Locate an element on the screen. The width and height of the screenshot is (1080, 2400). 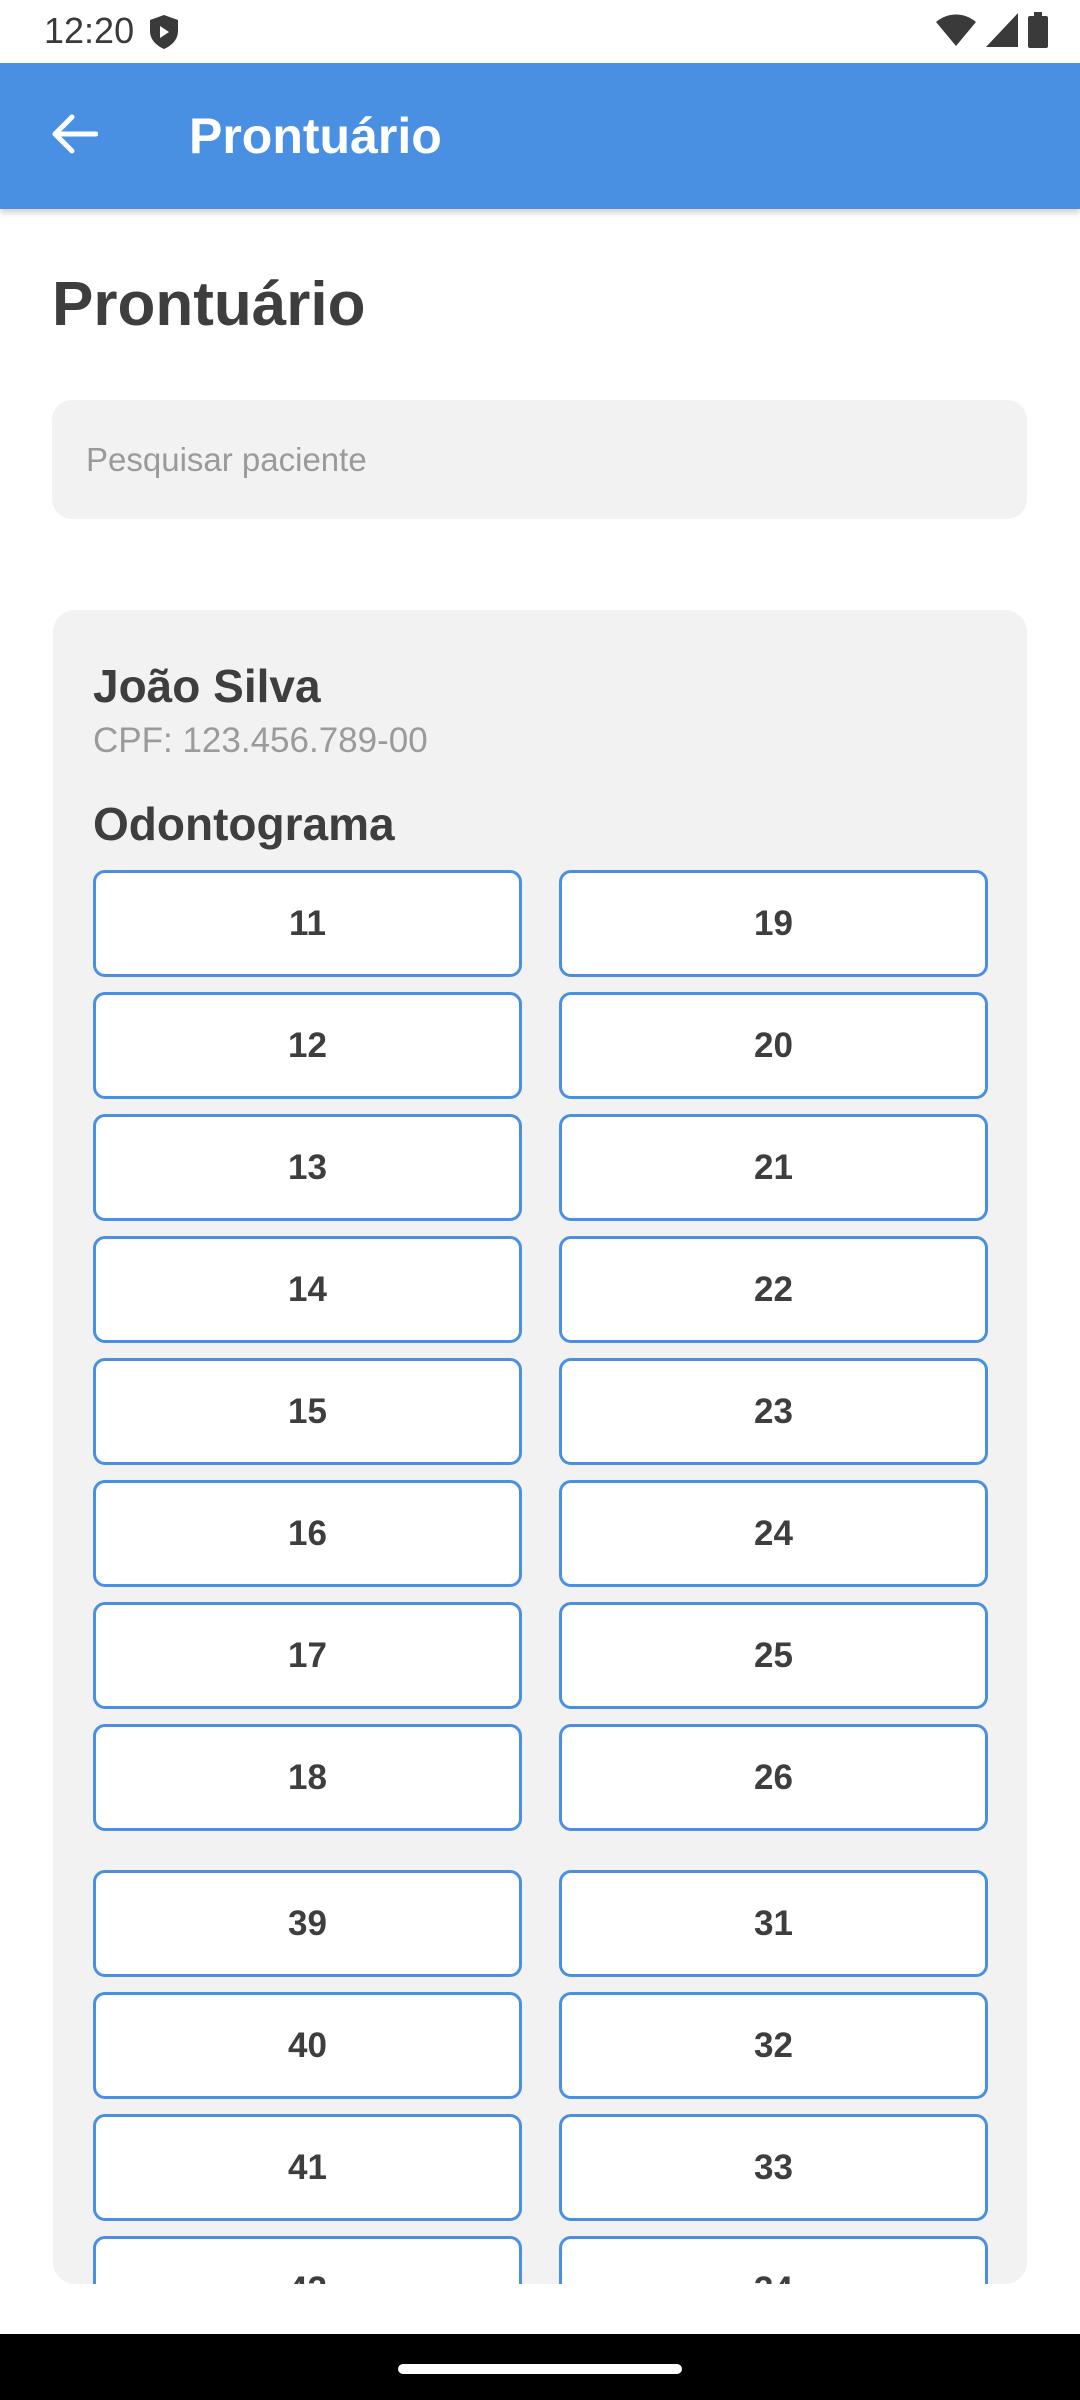
patient-name: João Silva is located at coordinates (207, 686).